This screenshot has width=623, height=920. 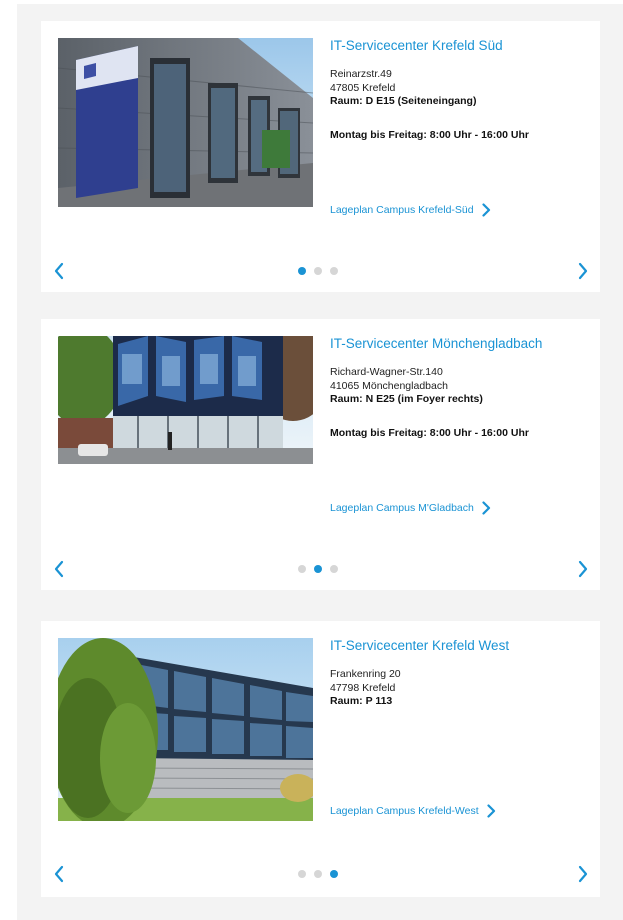 What do you see at coordinates (402, 508) in the screenshot?
I see `campus-map-link-label: Lageplan Campus M'Gladbach` at bounding box center [402, 508].